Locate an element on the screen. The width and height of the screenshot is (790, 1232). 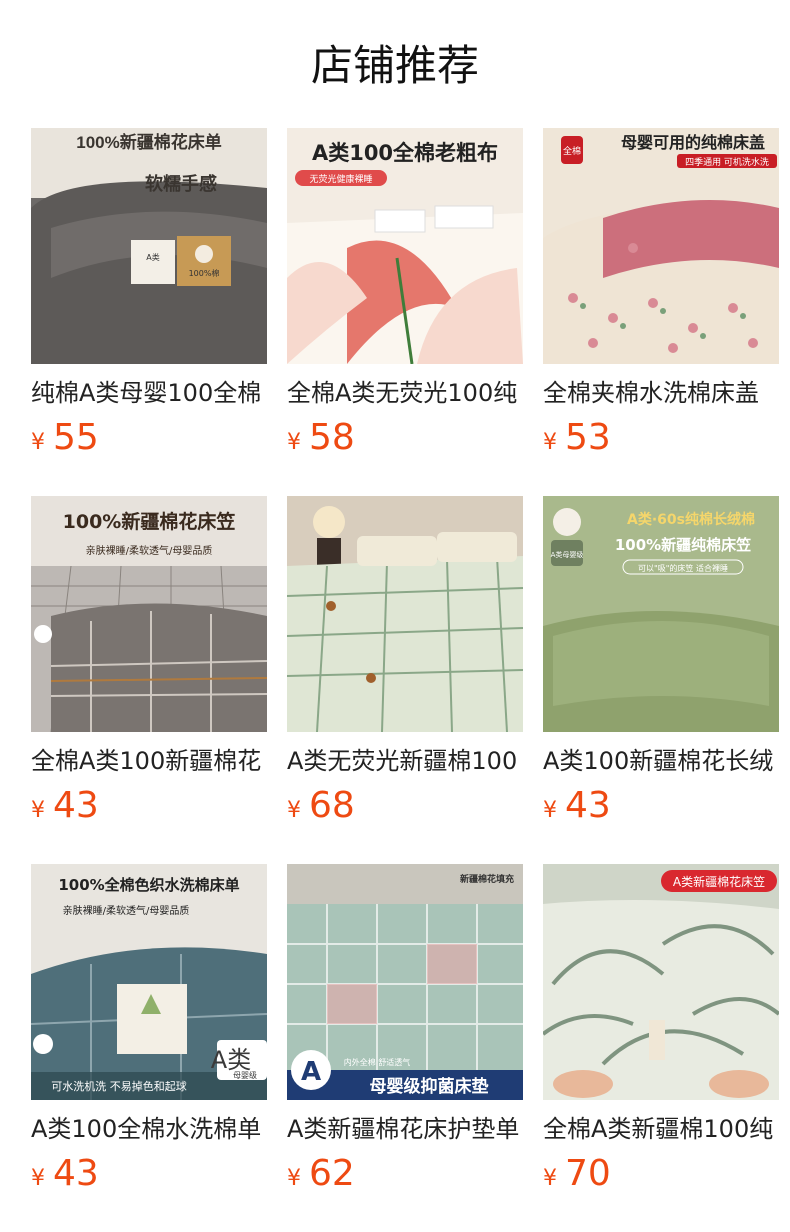
product-price: ¥68 is located at coordinates (321, 806).